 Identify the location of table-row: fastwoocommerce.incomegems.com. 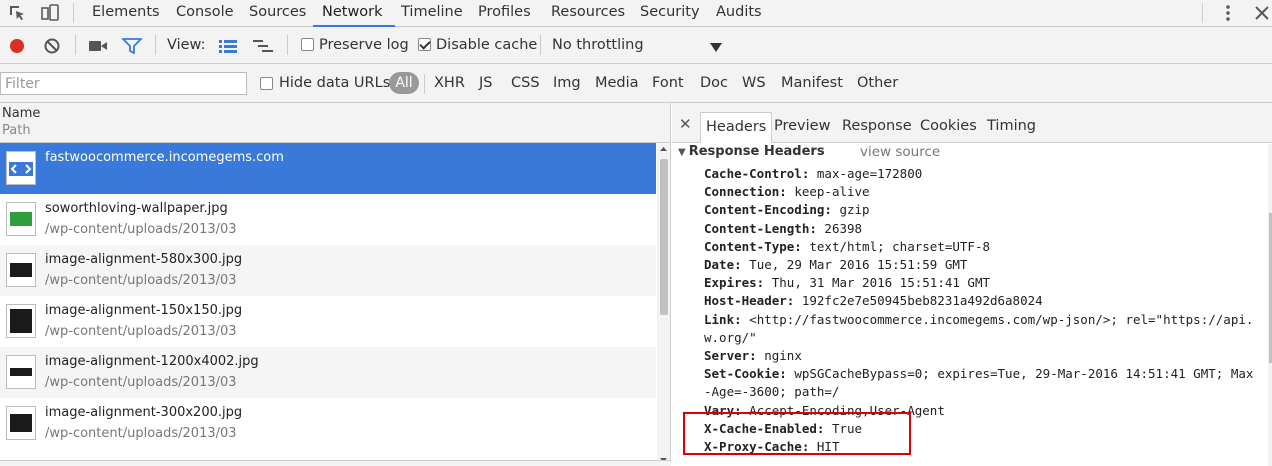
(328, 168).